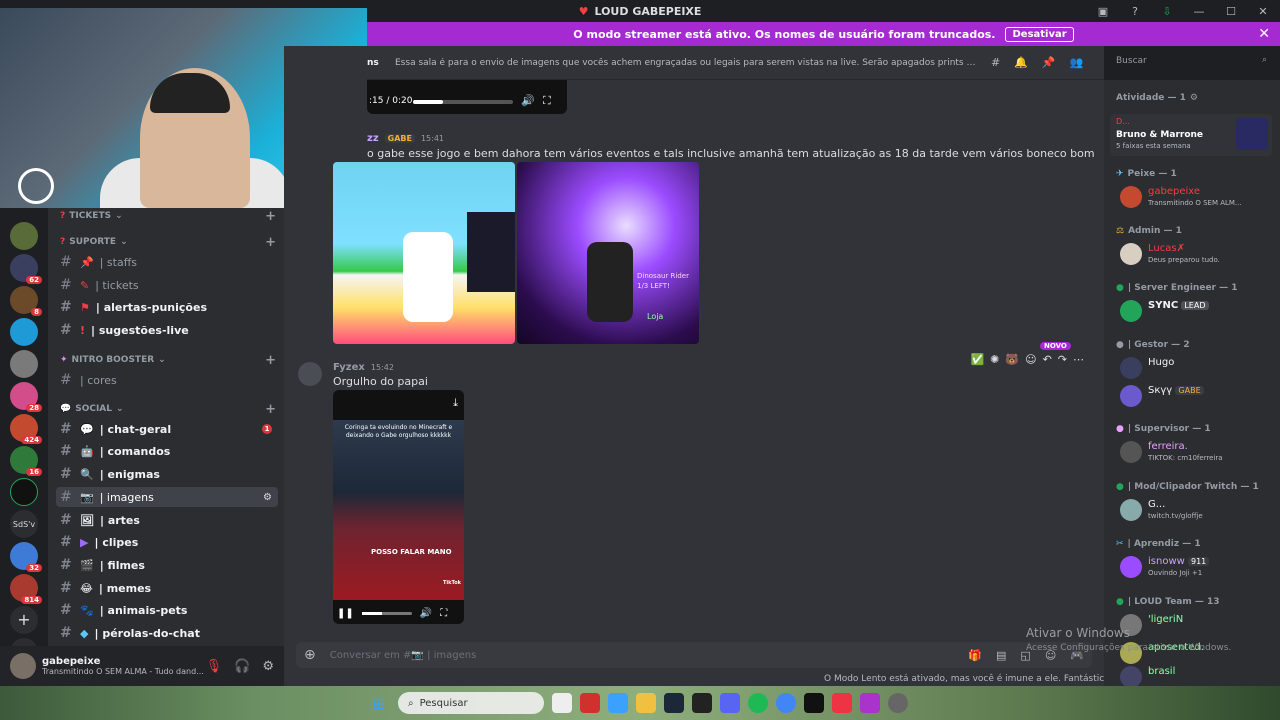 The width and height of the screenshot is (1280, 720). What do you see at coordinates (898, 703) in the screenshot?
I see `settings-icon` at bounding box center [898, 703].